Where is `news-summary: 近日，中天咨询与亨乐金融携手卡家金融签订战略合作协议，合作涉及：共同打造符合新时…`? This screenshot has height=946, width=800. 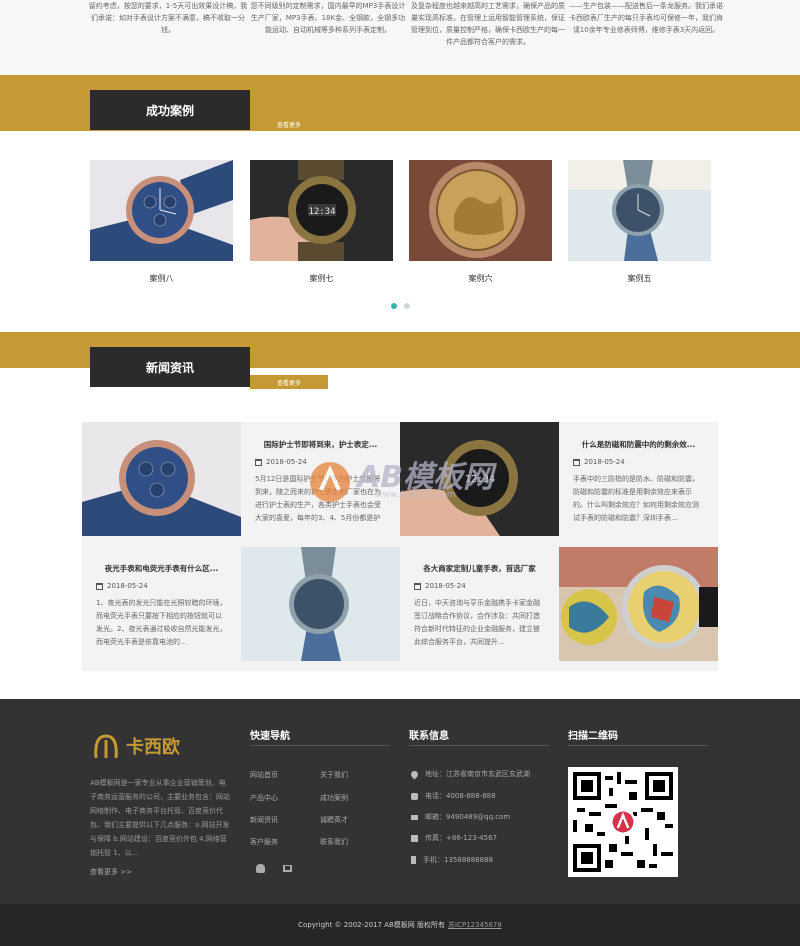 news-summary: 近日，中天咨询与亨乐金融携手卡家金融签订战略合作协议，合作涉及：共同打造符合新时… is located at coordinates (477, 622).